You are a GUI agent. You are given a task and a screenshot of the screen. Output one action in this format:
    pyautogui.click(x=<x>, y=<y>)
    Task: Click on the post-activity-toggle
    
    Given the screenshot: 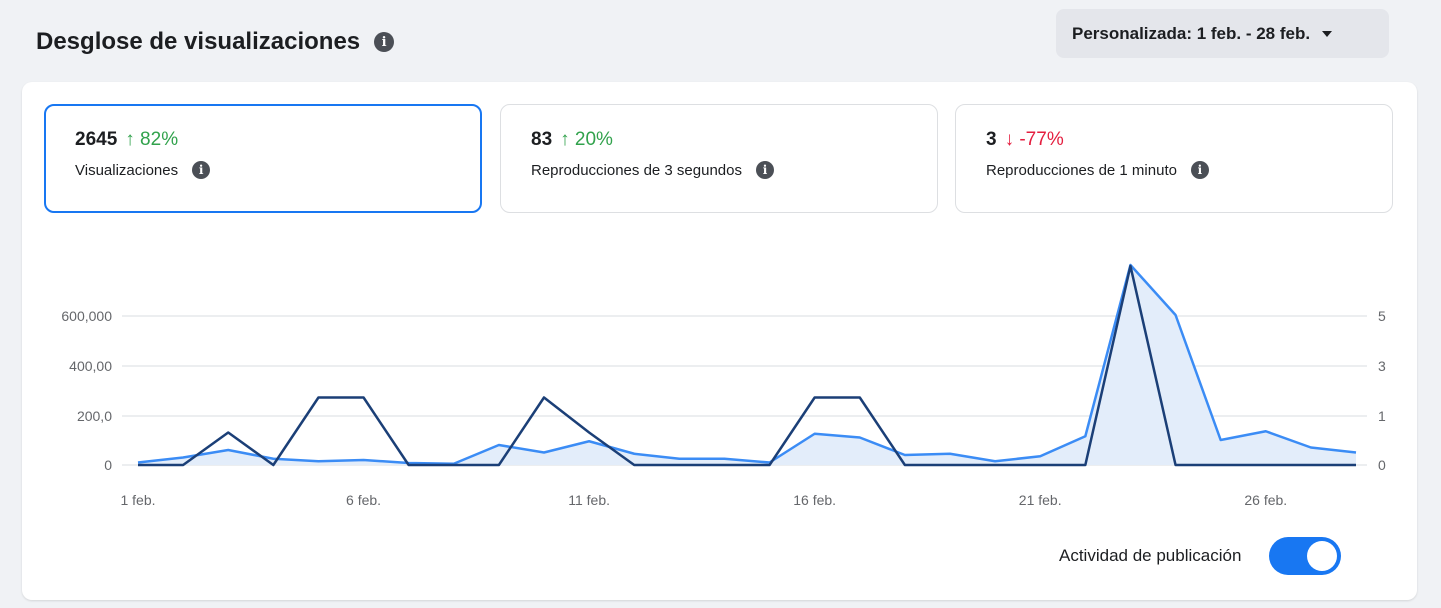 What is the action you would take?
    pyautogui.click(x=1305, y=556)
    